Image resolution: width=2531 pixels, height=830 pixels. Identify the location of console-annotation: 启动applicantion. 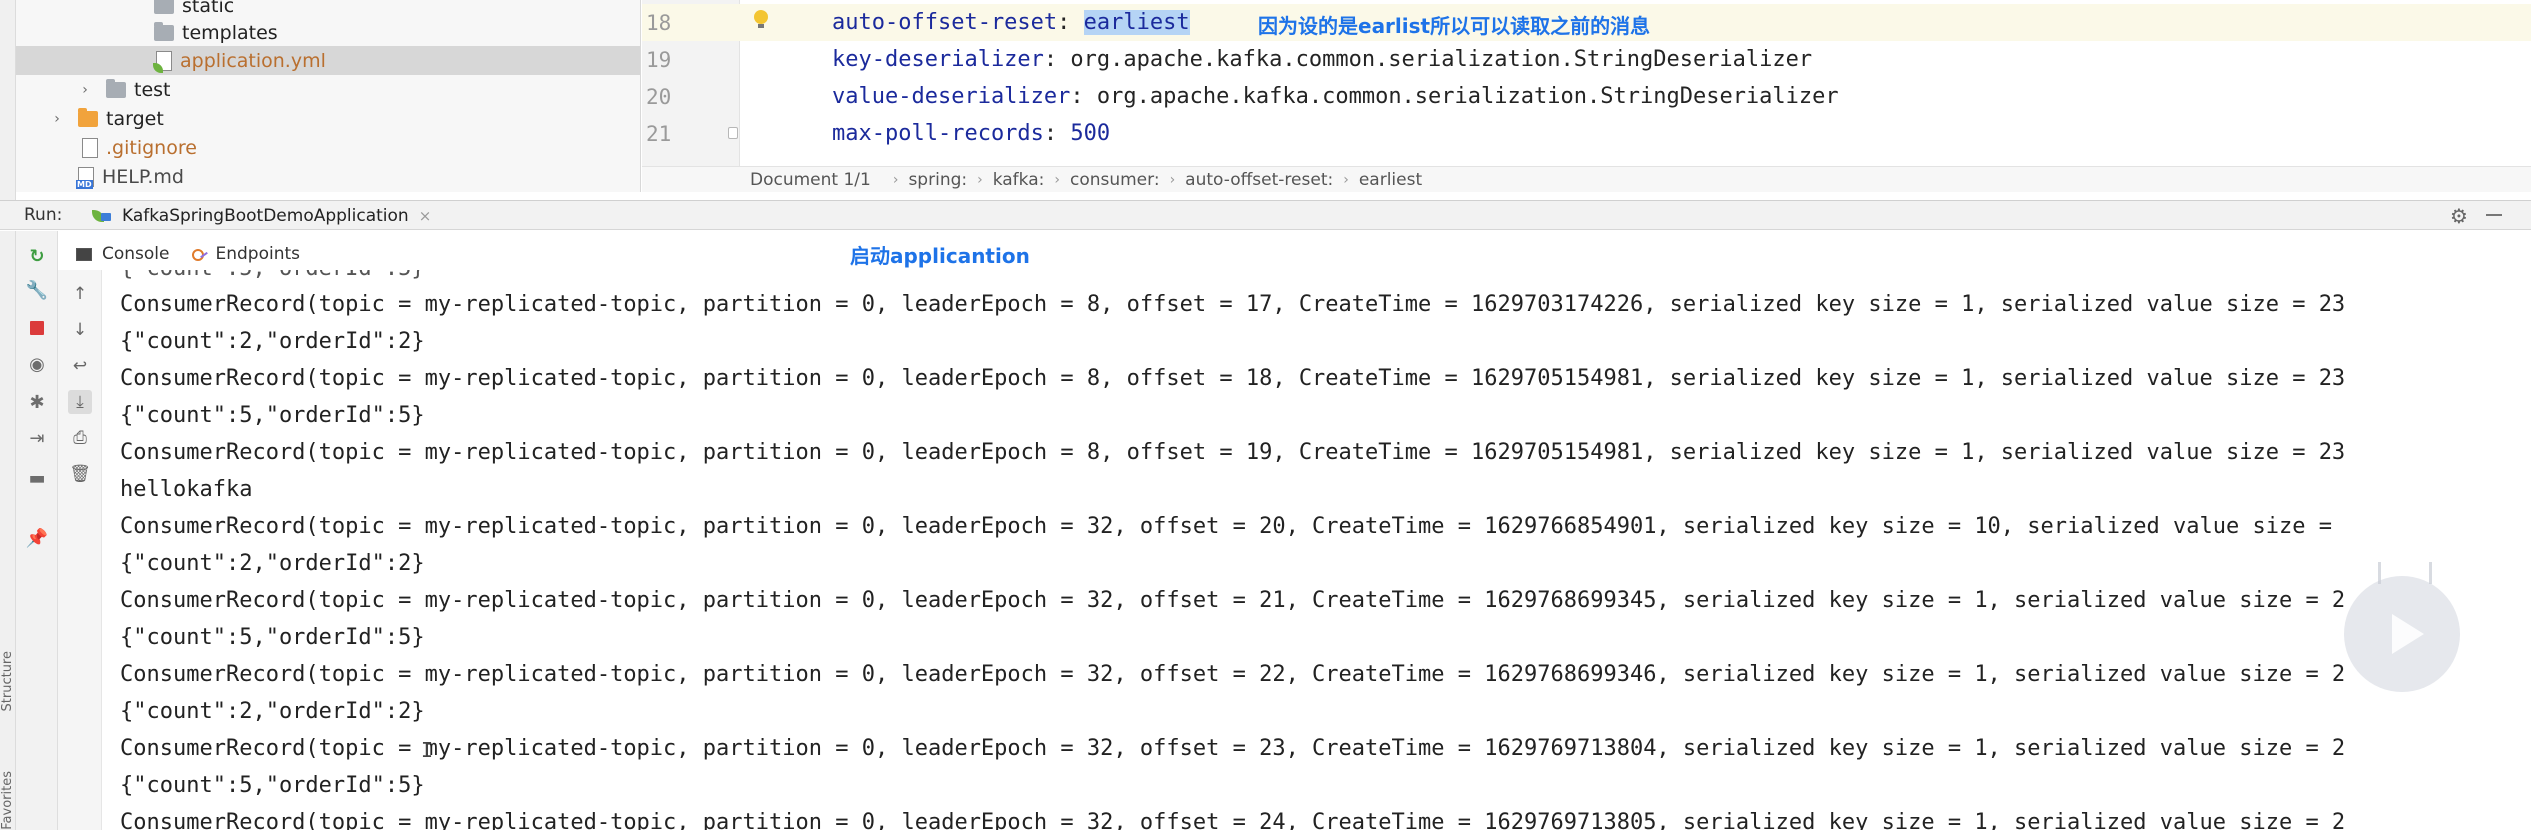
(940, 256).